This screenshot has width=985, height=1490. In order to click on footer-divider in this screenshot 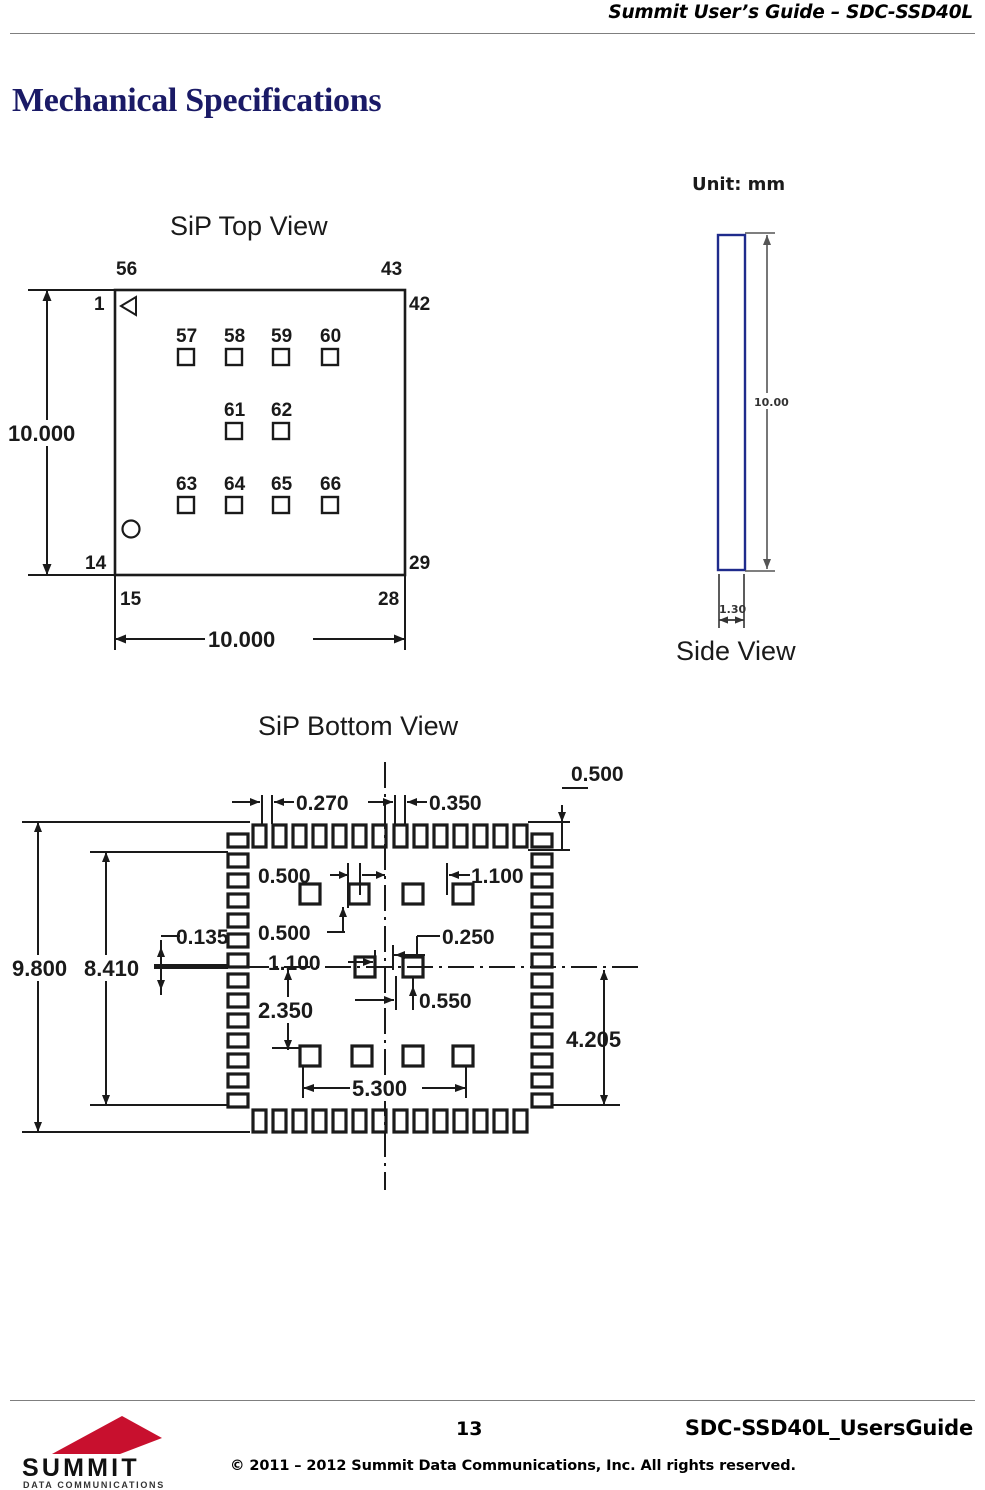, I will do `click(492, 1400)`.